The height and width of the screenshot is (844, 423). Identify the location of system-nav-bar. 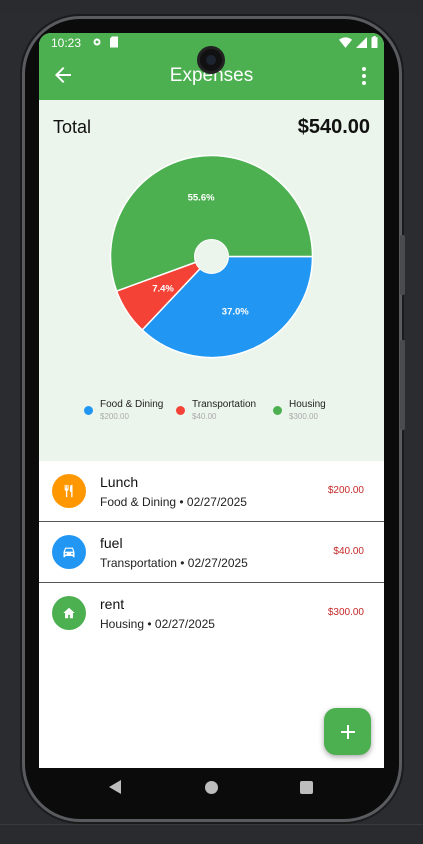
(211, 788).